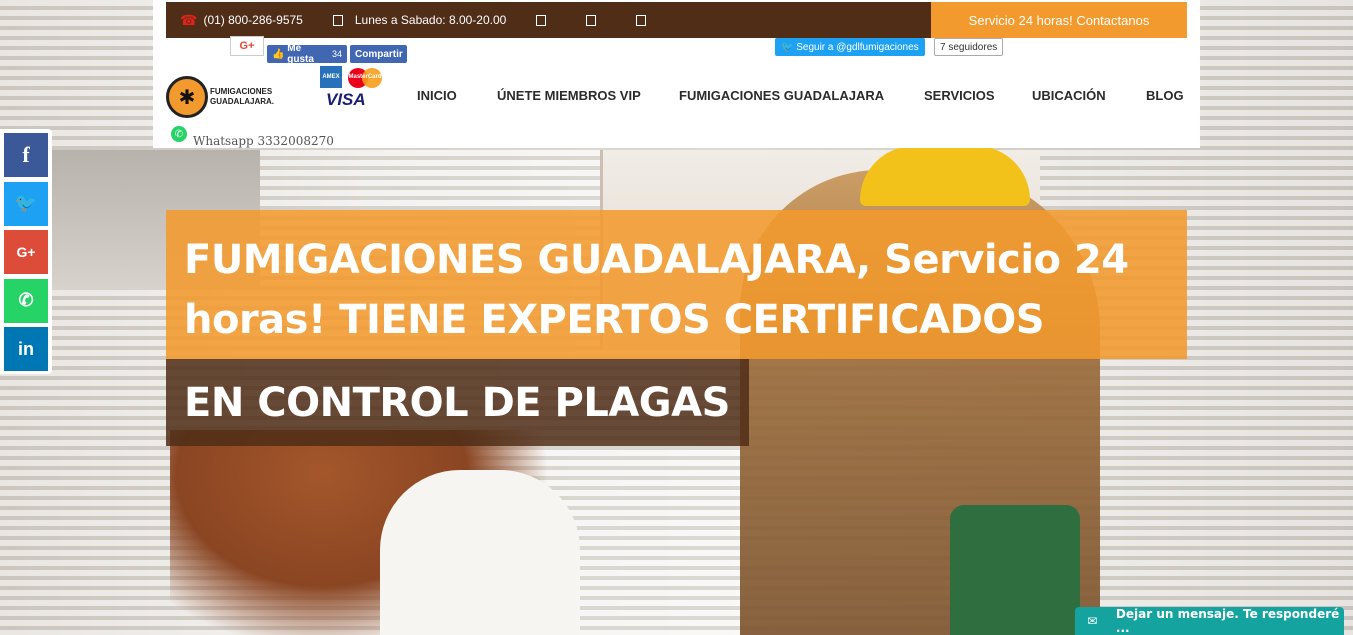  Describe the element at coordinates (480, 552) in the screenshot. I see `woman-shirt-shape` at that location.